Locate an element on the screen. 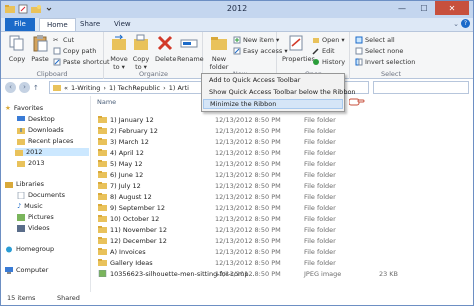 Image resolution: width=474 pixels, height=306 pixels. nav-2012: 2012 is located at coordinates (52, 152).